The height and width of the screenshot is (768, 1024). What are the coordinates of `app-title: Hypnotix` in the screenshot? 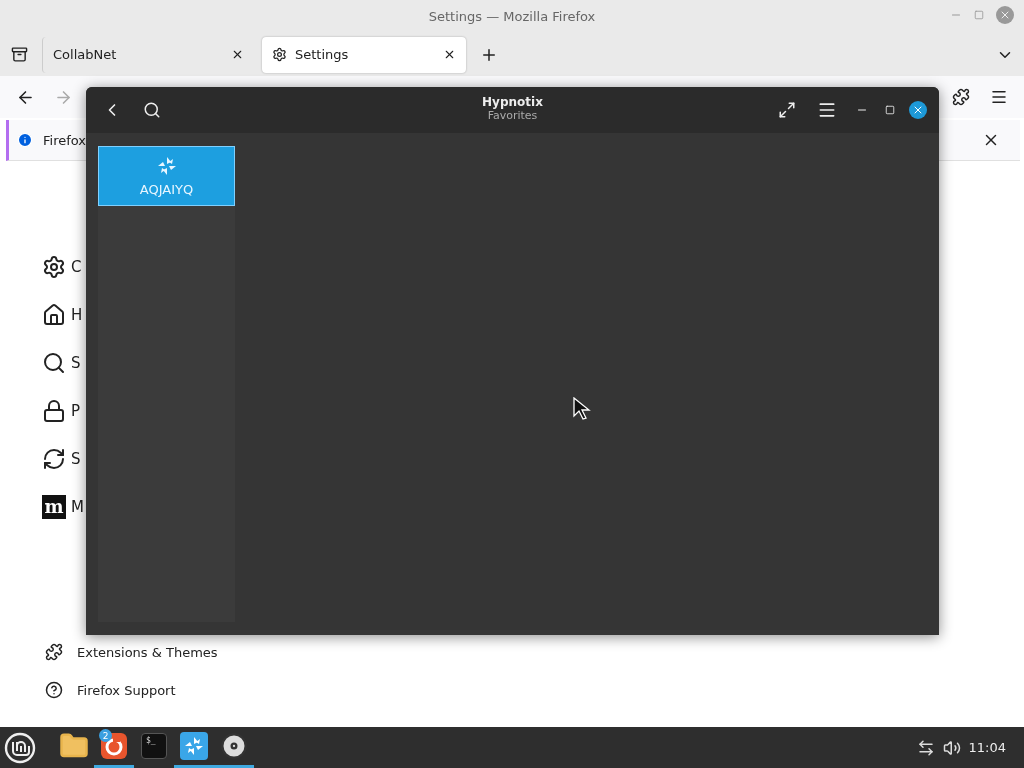 It's located at (512, 102).